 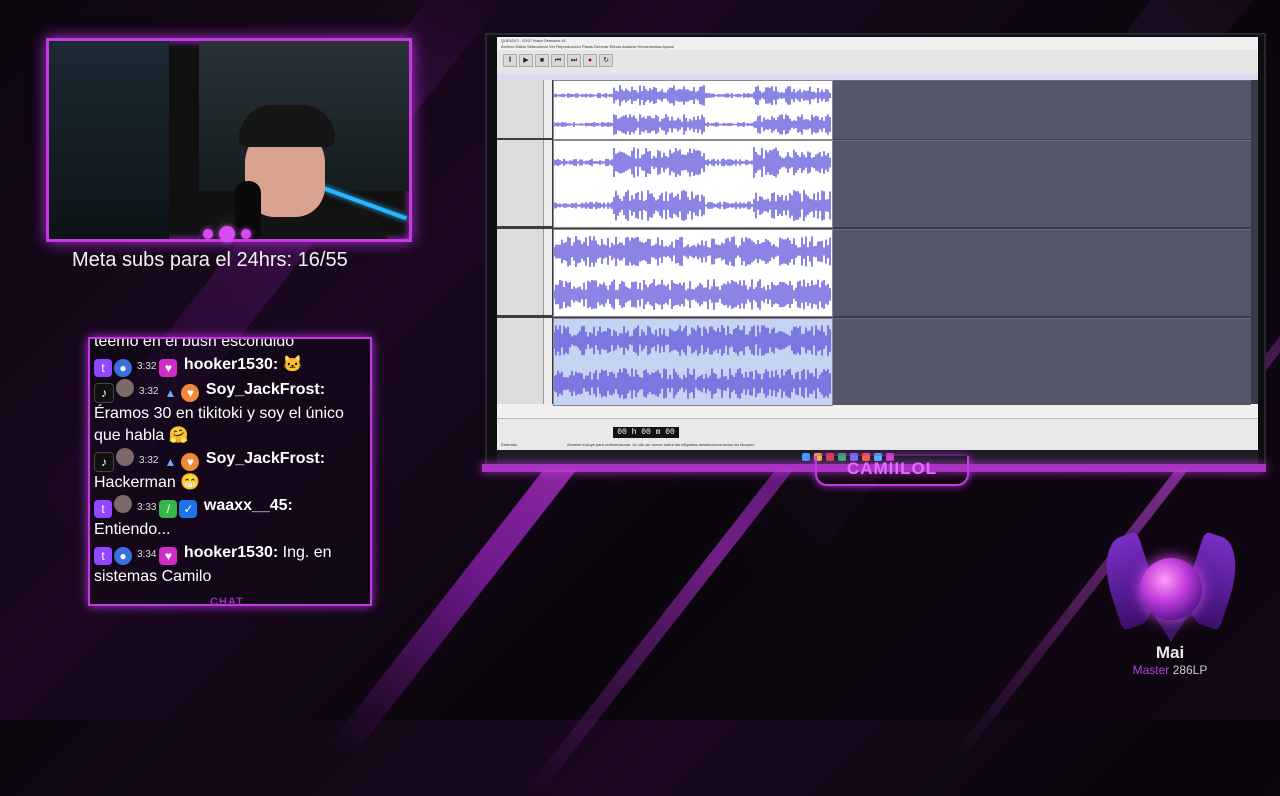 I want to click on webcam-frame, so click(x=229, y=140).